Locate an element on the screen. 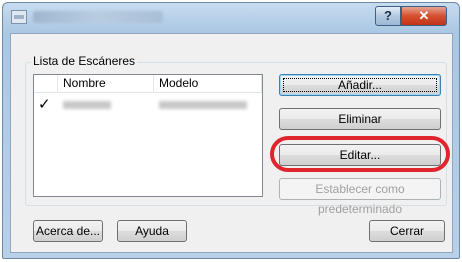 The width and height of the screenshot is (462, 262). title-bar: ? ✕ is located at coordinates (231, 18).